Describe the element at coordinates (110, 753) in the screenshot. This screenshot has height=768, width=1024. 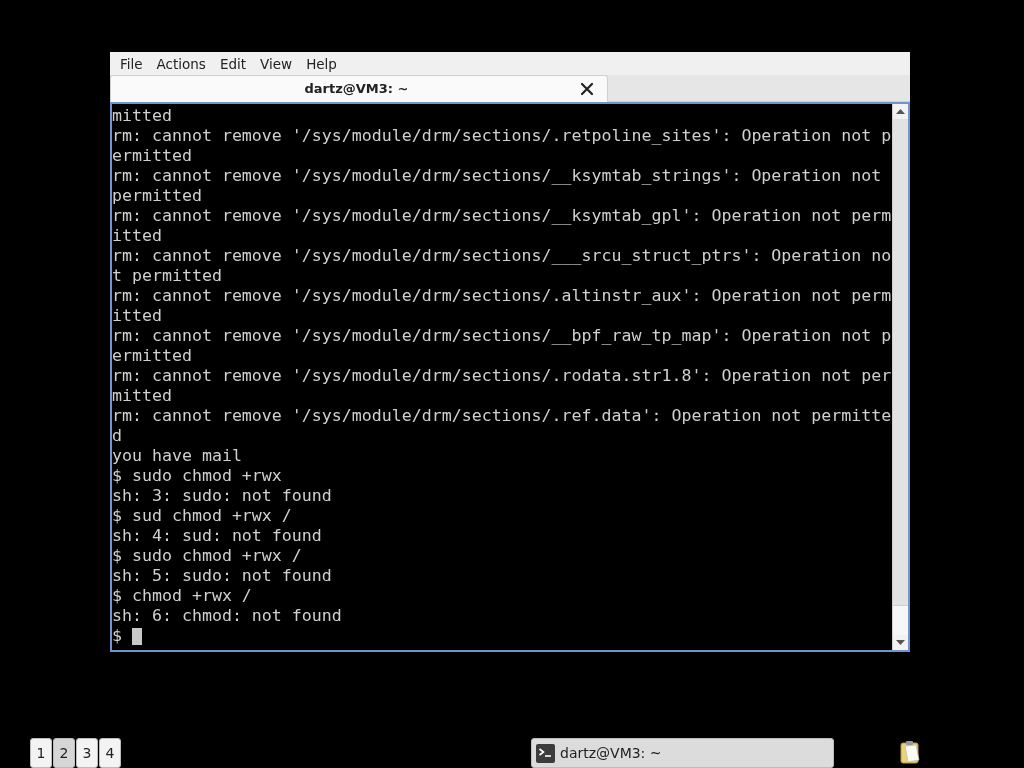
I see `workspace-button: 4` at that location.